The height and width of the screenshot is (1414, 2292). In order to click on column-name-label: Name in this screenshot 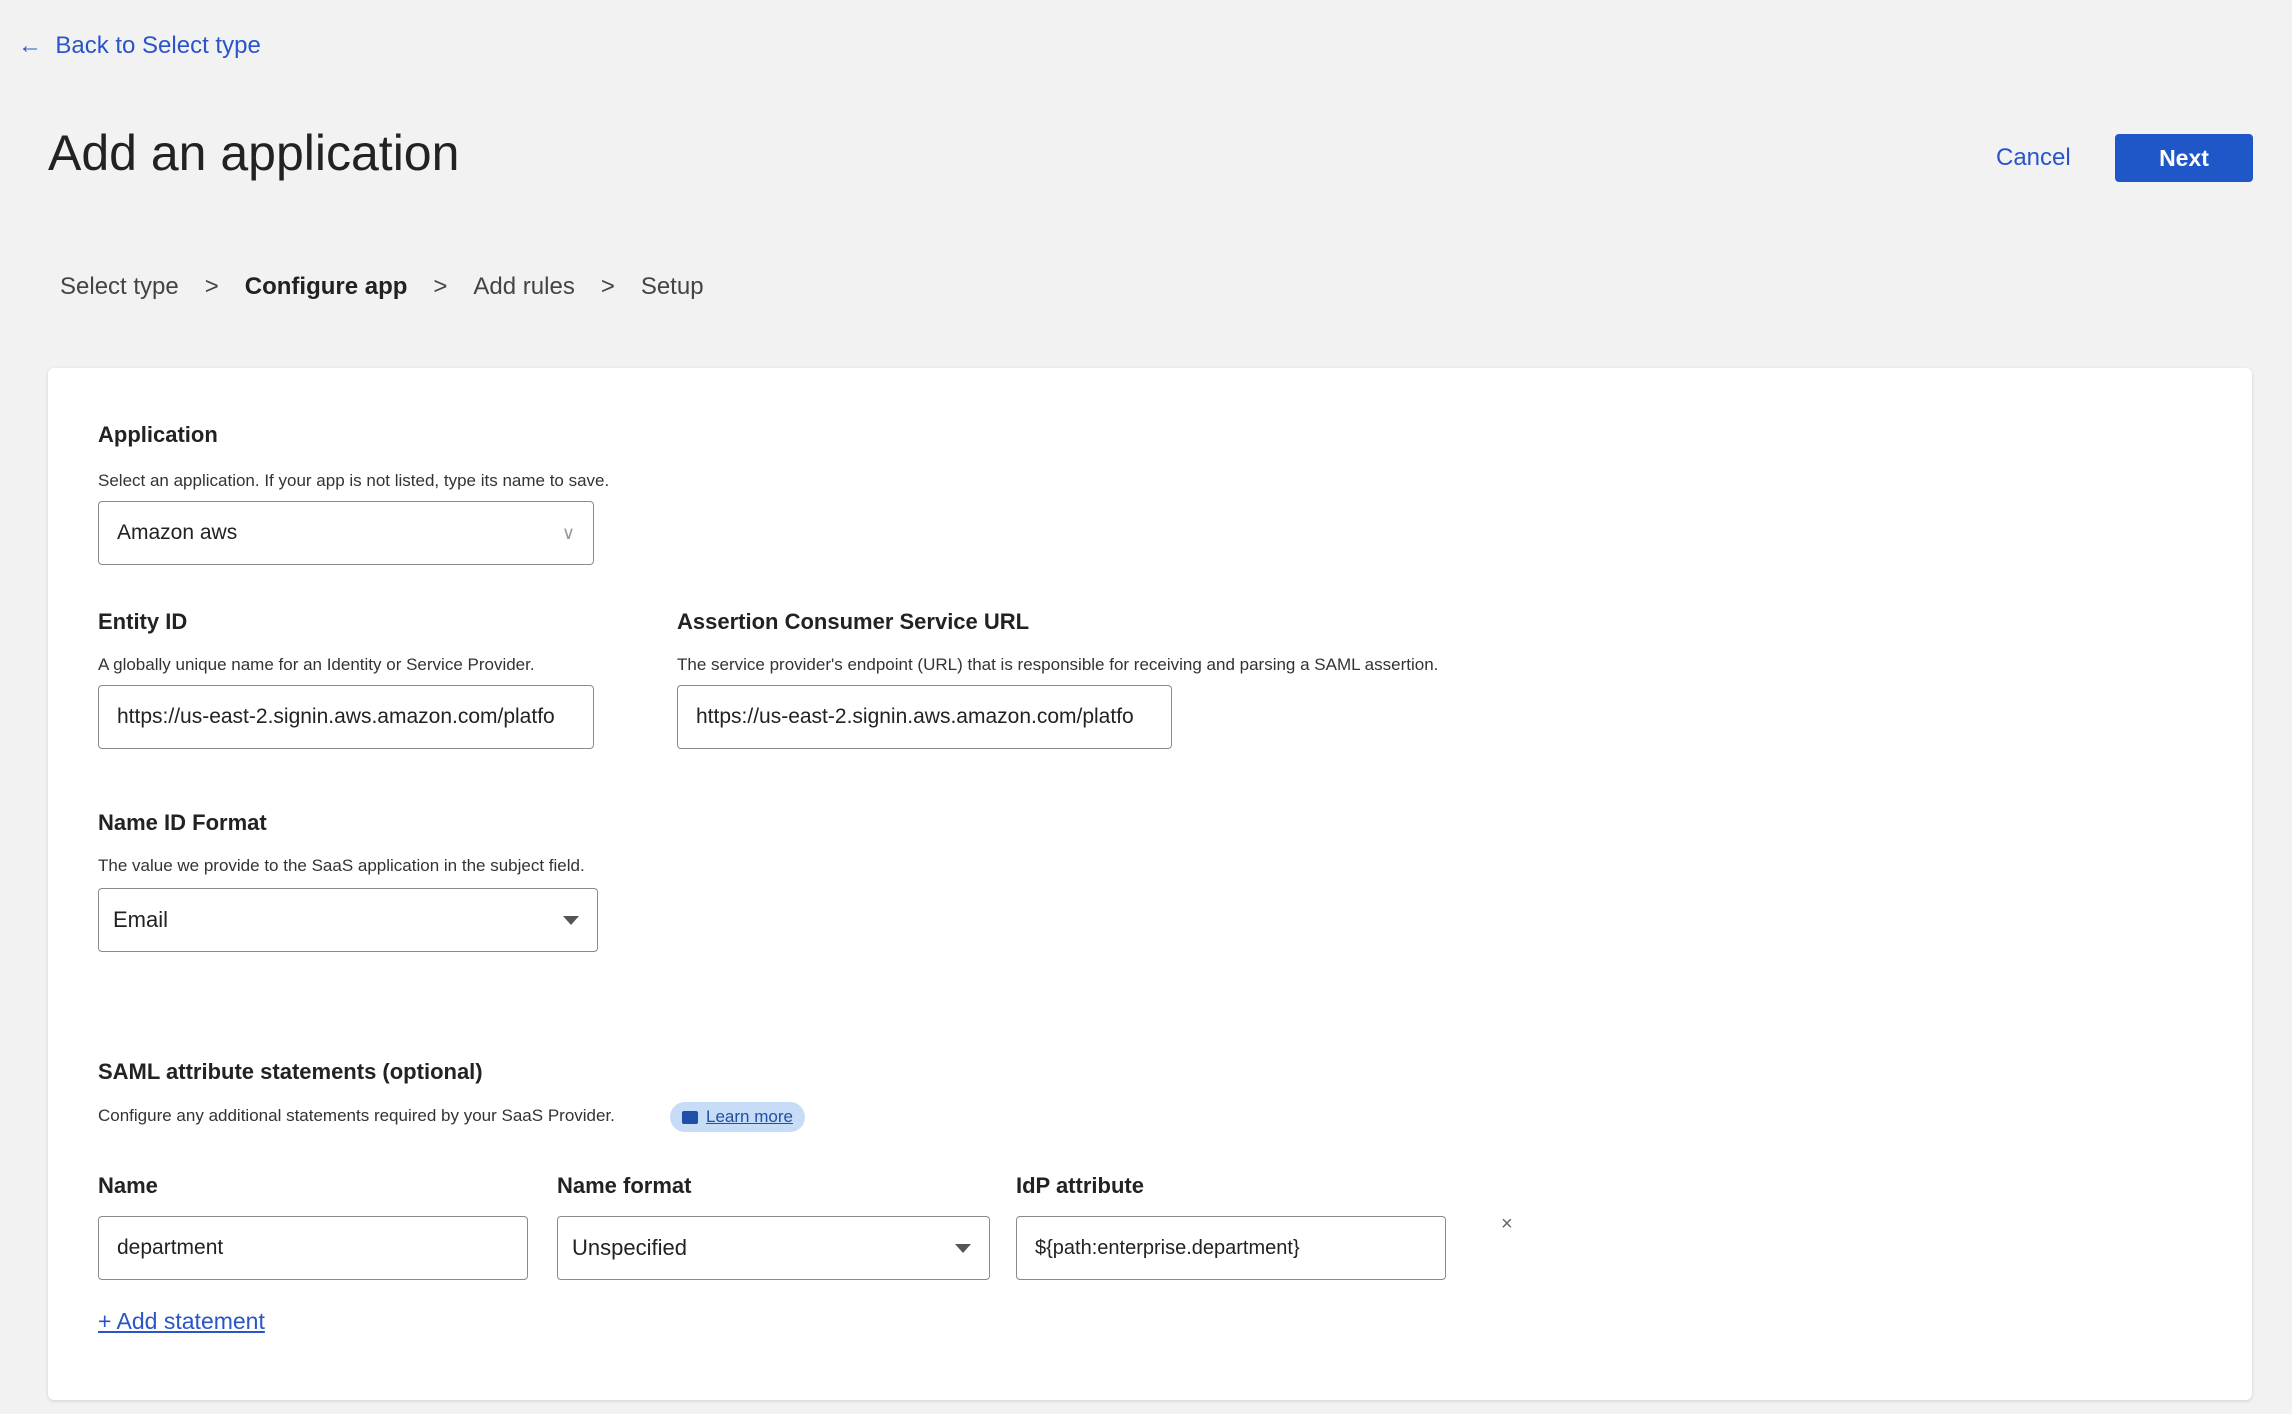, I will do `click(128, 1185)`.